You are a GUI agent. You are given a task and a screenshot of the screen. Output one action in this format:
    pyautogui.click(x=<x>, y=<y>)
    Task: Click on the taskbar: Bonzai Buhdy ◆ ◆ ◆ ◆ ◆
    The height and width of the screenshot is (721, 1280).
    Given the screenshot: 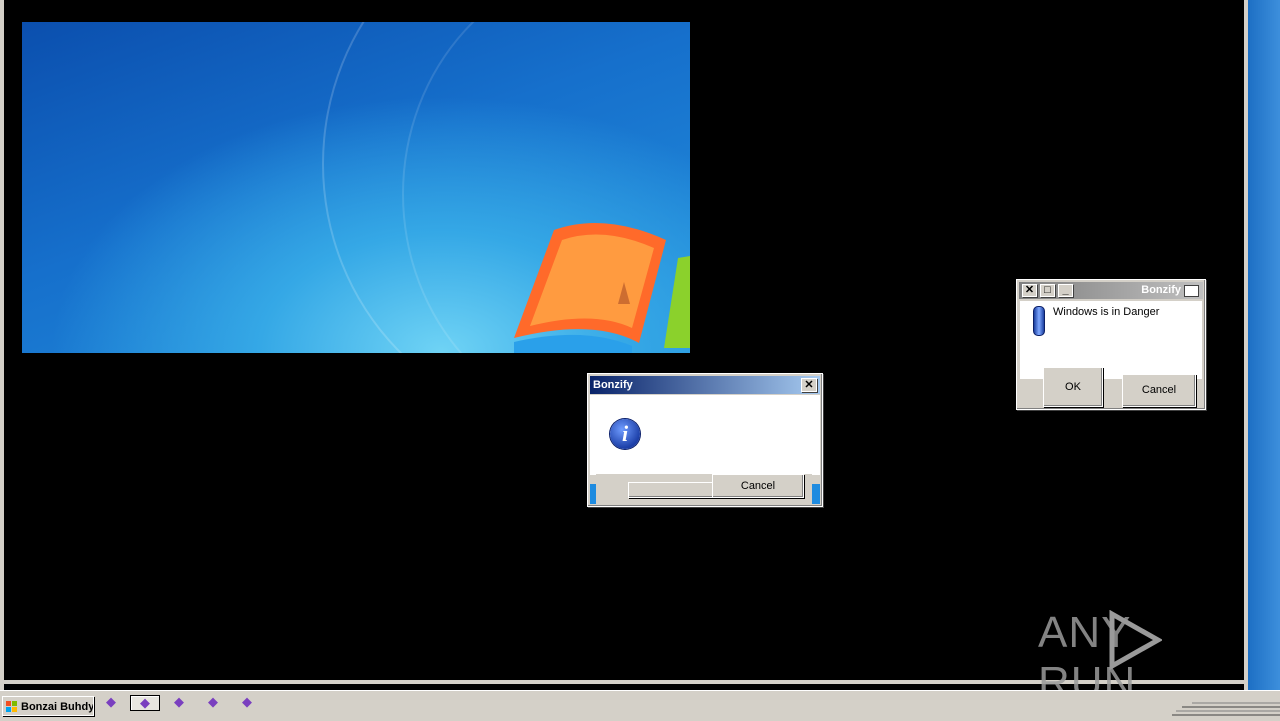 What is the action you would take?
    pyautogui.click(x=640, y=705)
    